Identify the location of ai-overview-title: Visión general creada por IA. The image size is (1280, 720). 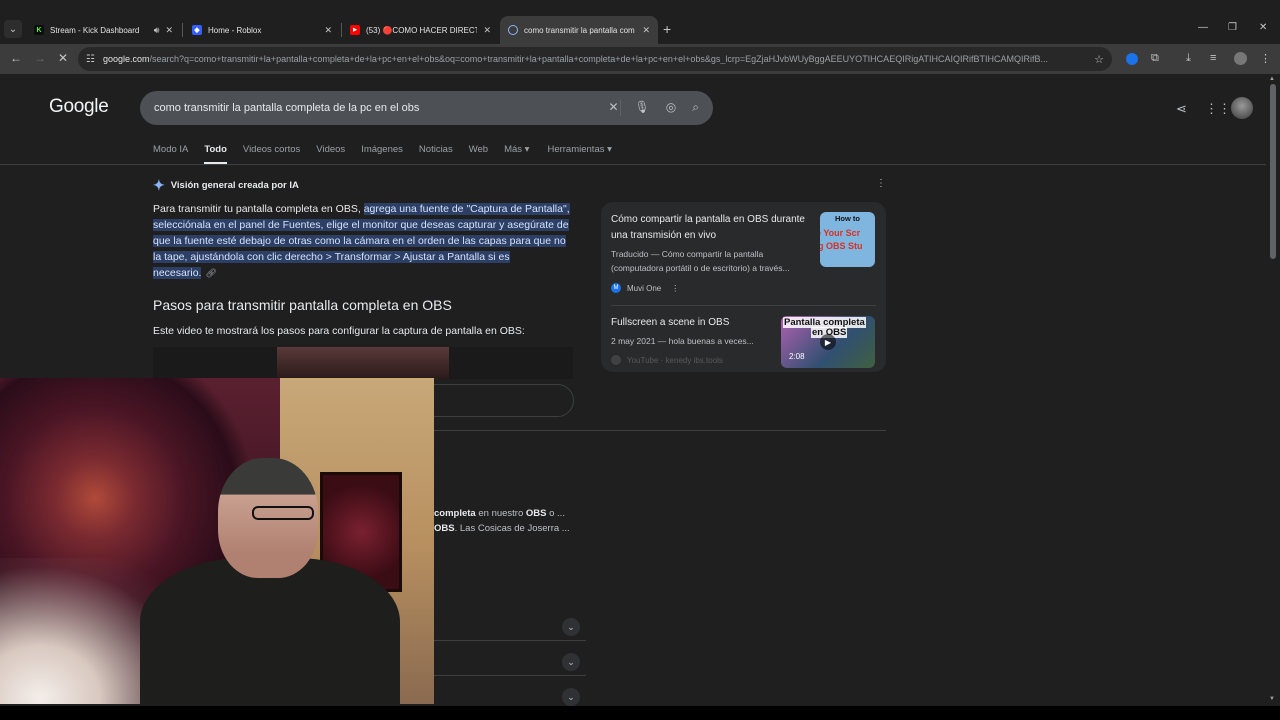
(234, 185).